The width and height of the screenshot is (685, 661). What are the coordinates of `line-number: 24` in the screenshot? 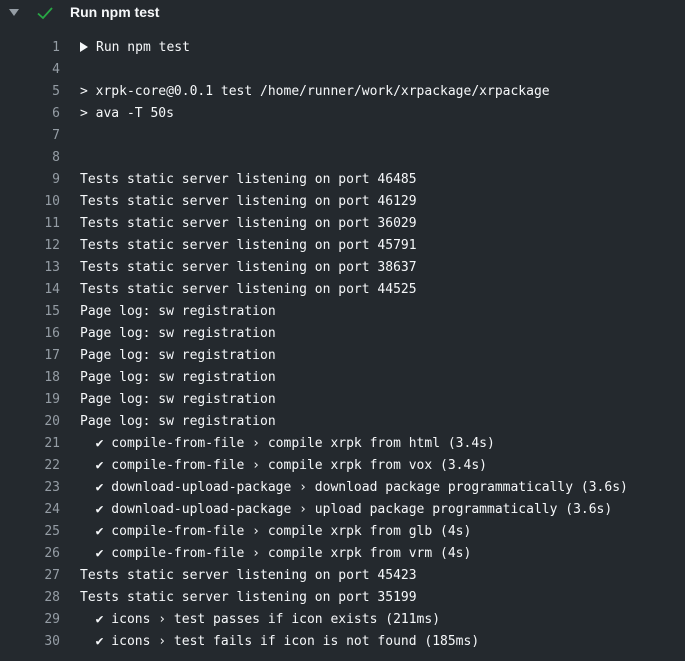 It's located at (30, 510).